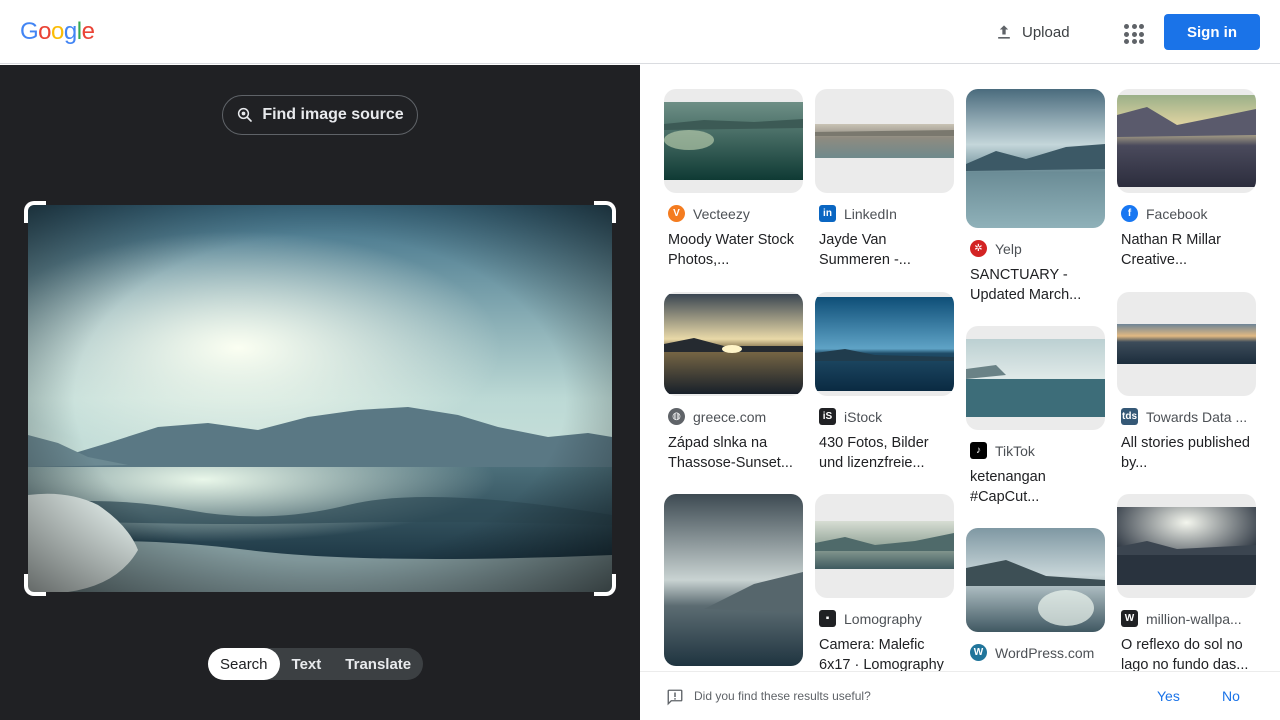 Image resolution: width=1280 pixels, height=720 pixels. Describe the element at coordinates (1129, 618) in the screenshot. I see `wallpaper-site-icon: W` at that location.